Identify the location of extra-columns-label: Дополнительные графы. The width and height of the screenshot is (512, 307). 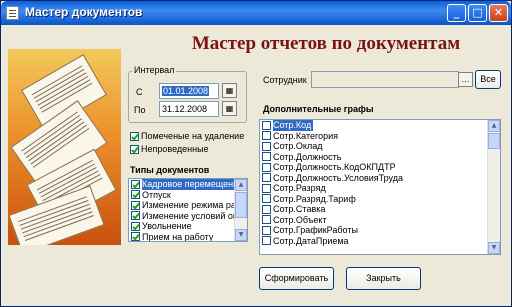
(318, 109).